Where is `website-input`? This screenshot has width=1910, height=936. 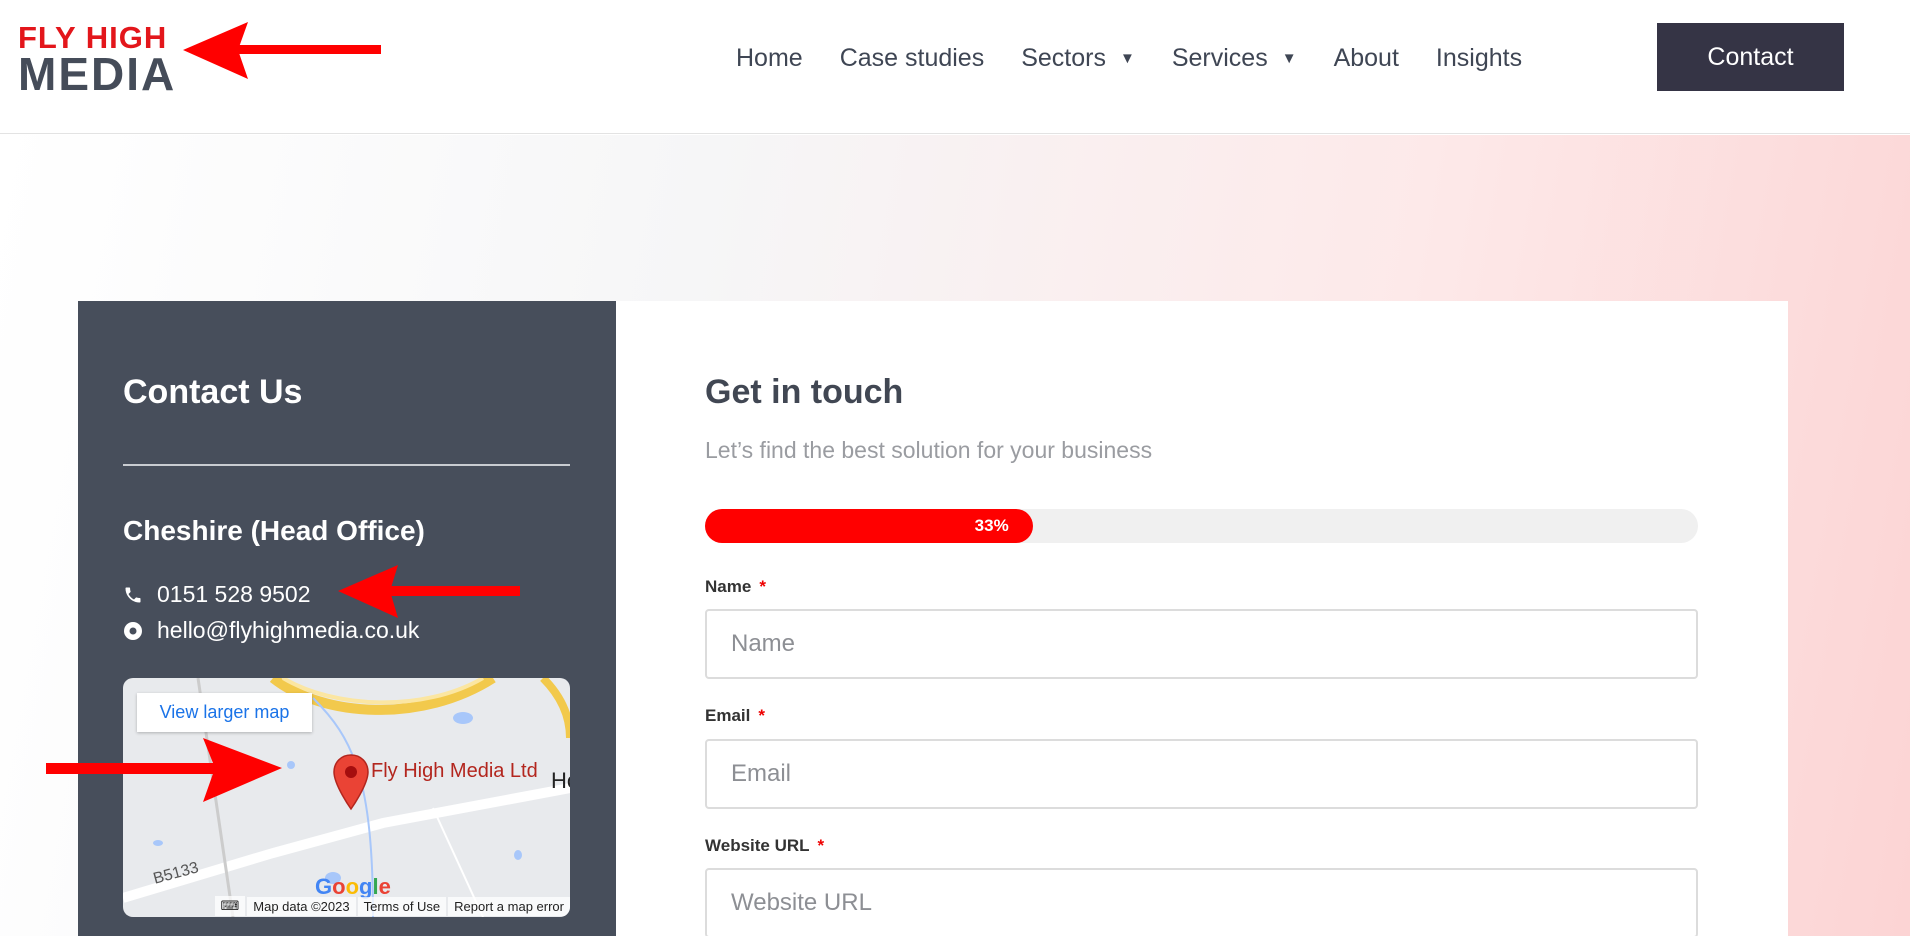 website-input is located at coordinates (1201, 902).